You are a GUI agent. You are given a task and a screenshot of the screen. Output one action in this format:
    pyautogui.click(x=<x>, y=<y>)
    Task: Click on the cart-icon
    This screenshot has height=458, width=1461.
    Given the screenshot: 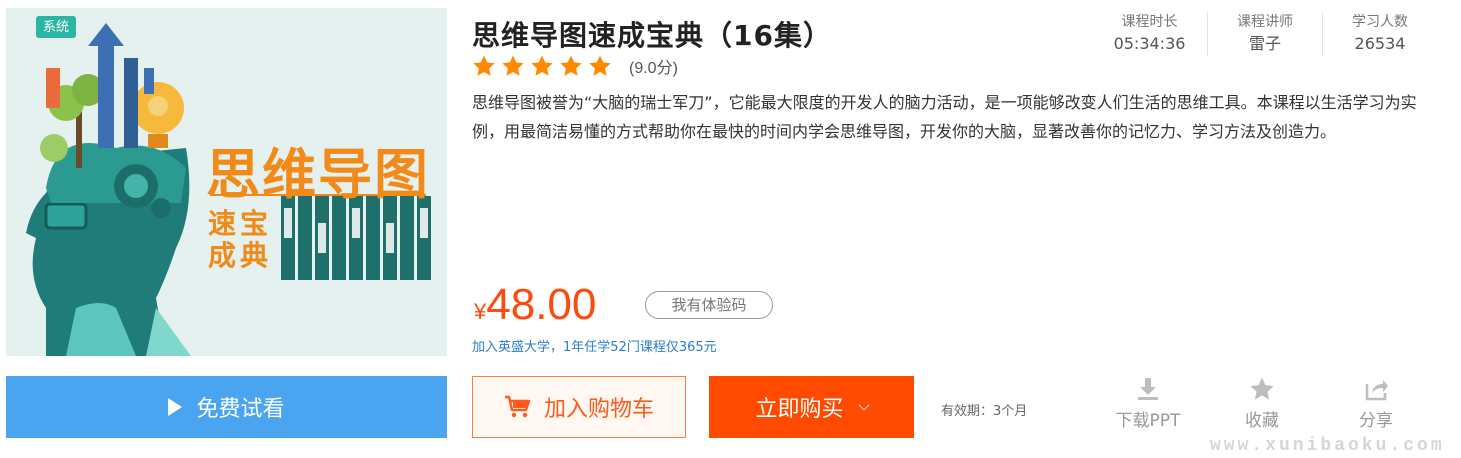 What is the action you would take?
    pyautogui.click(x=517, y=406)
    